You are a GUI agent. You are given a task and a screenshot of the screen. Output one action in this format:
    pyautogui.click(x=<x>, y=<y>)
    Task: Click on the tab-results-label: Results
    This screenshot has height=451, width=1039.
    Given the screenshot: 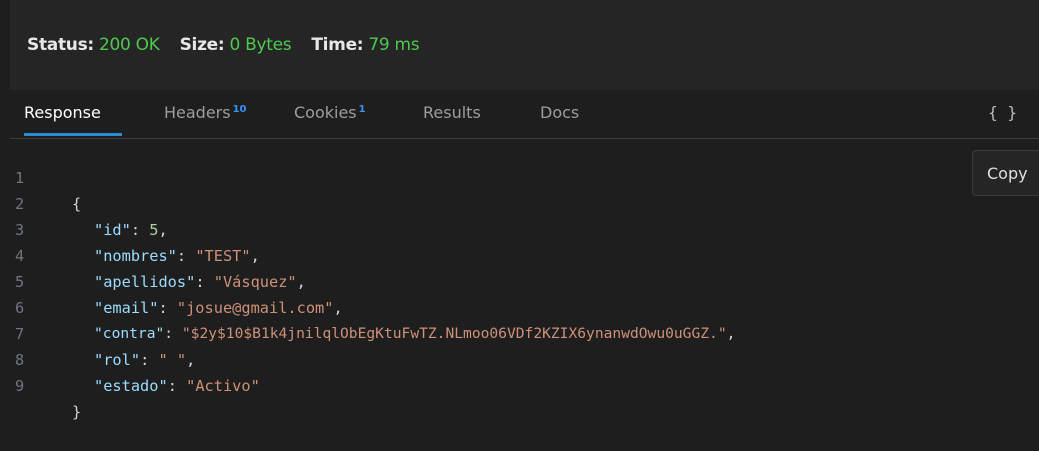 What is the action you would take?
    pyautogui.click(x=452, y=112)
    